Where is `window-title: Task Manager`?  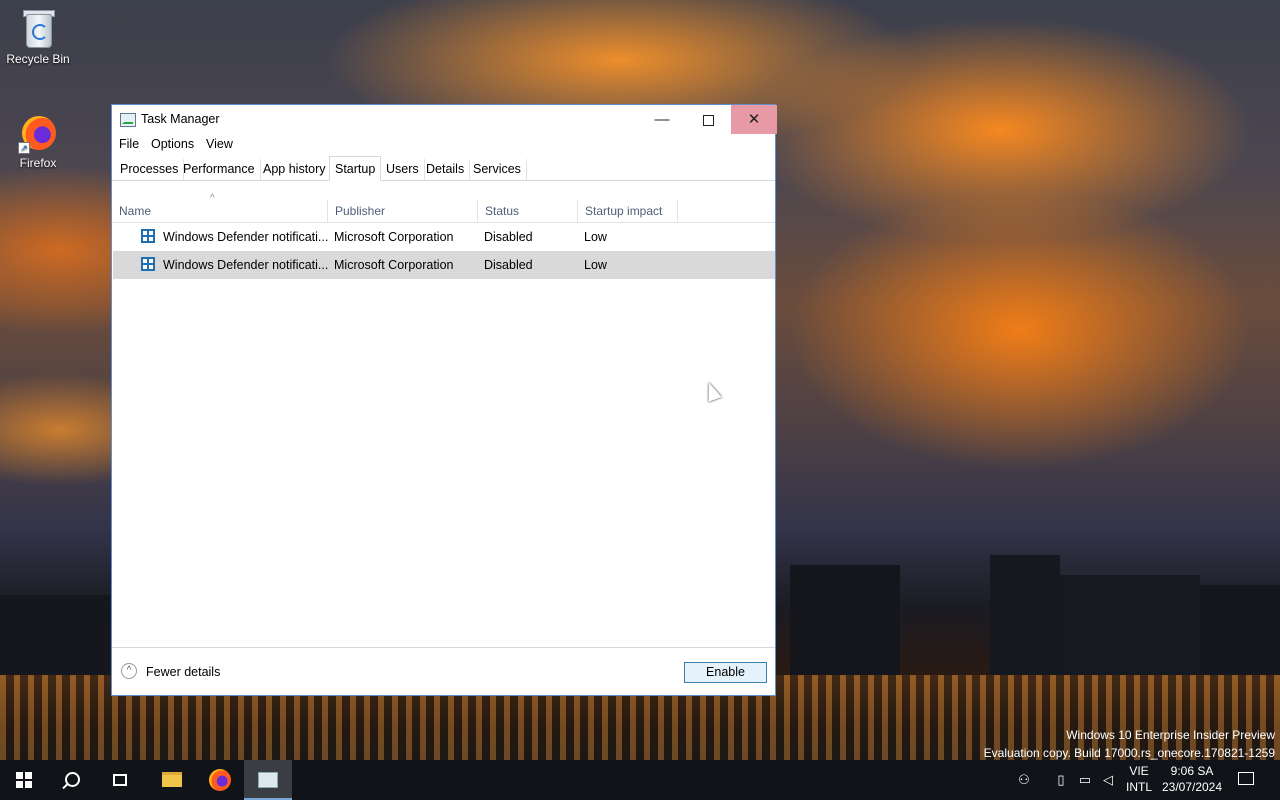
window-title: Task Manager is located at coordinates (180, 119).